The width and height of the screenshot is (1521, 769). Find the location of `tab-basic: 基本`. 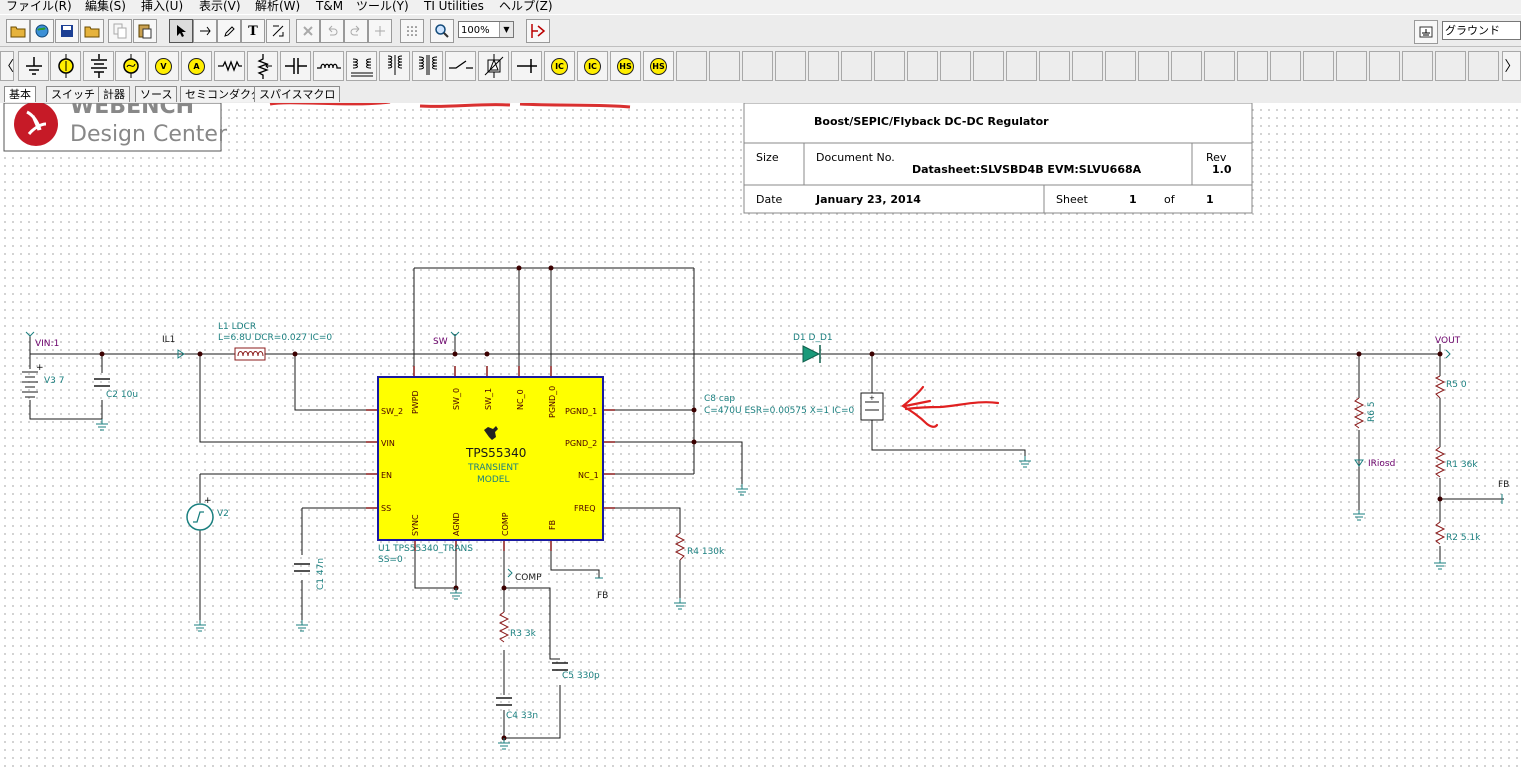

tab-basic: 基本 is located at coordinates (20, 94).